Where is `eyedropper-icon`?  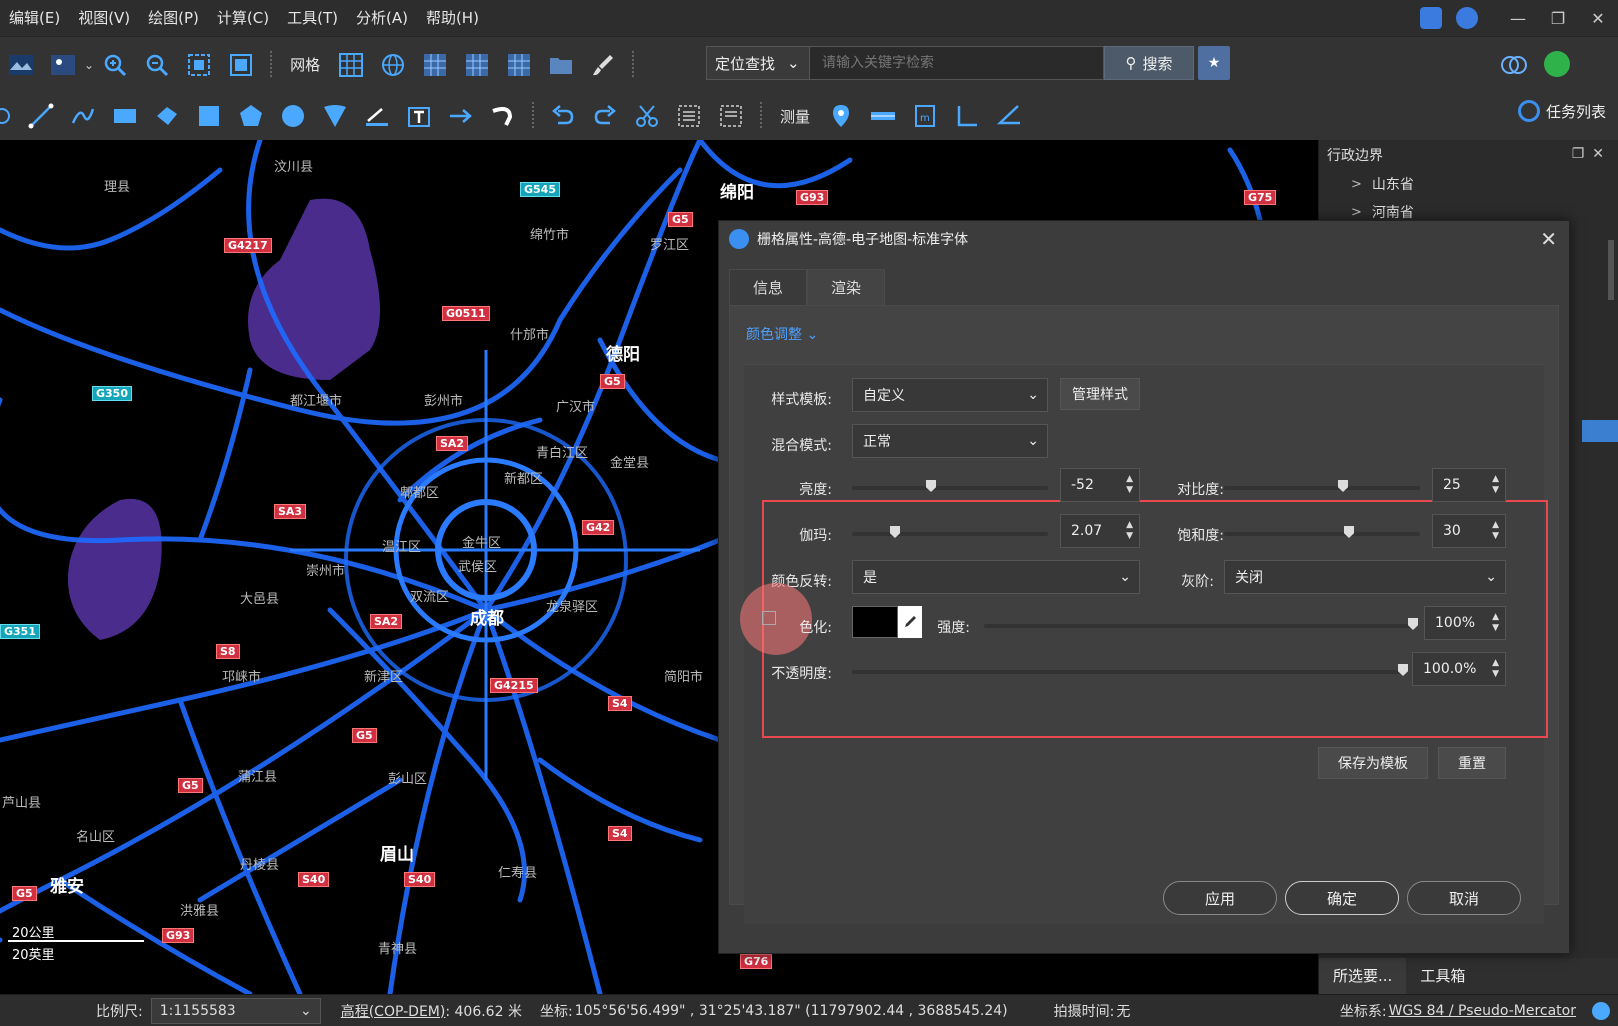 eyedropper-icon is located at coordinates (910, 622).